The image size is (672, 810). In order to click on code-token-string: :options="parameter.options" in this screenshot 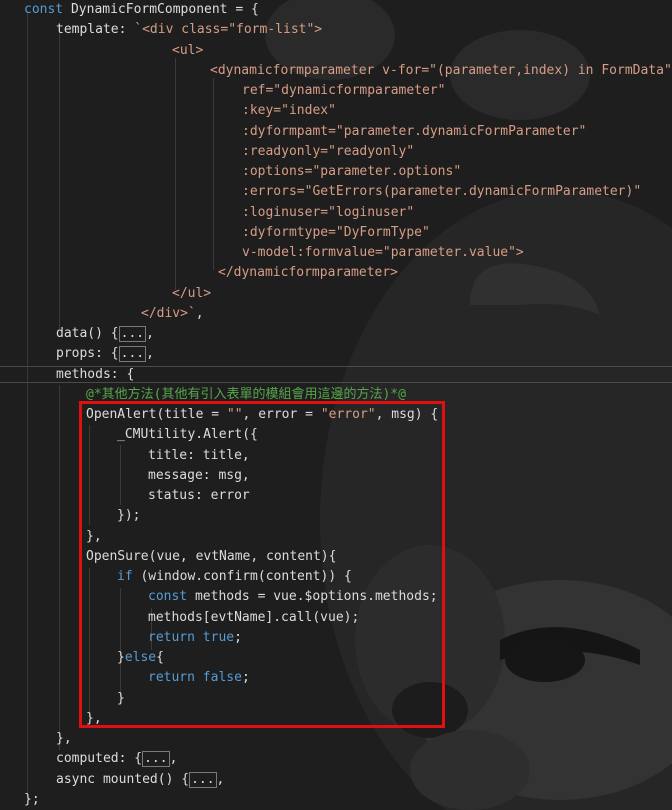, I will do `click(352, 171)`.